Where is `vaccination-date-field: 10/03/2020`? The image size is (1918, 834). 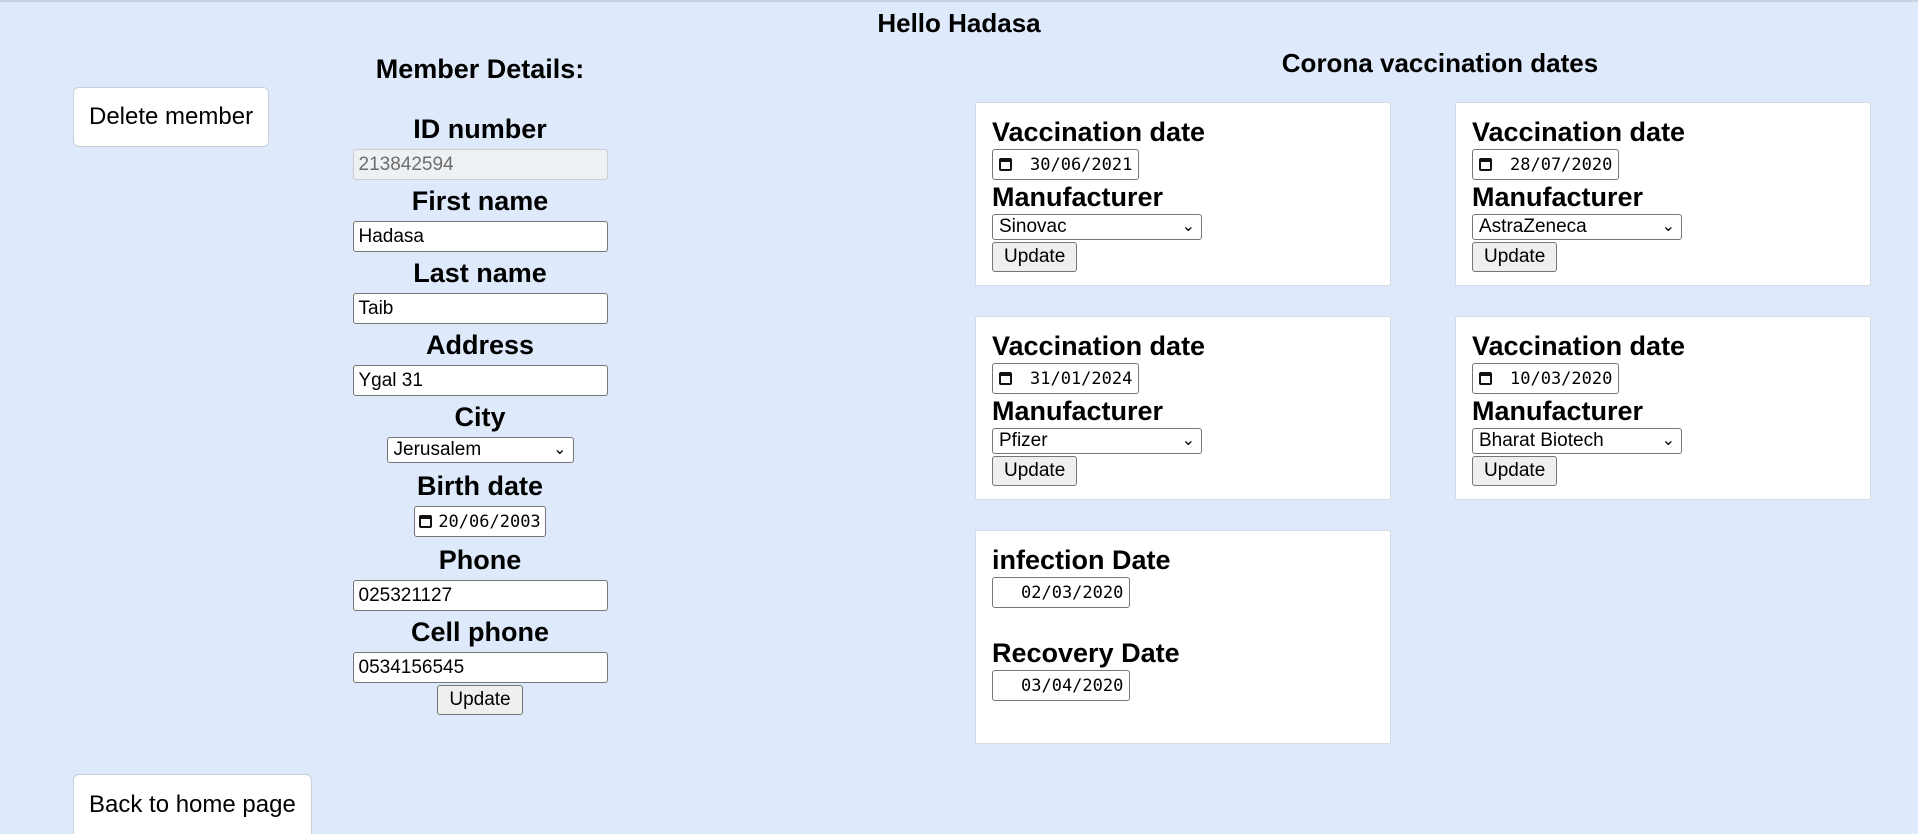 vaccination-date-field: 10/03/2020 is located at coordinates (1546, 378).